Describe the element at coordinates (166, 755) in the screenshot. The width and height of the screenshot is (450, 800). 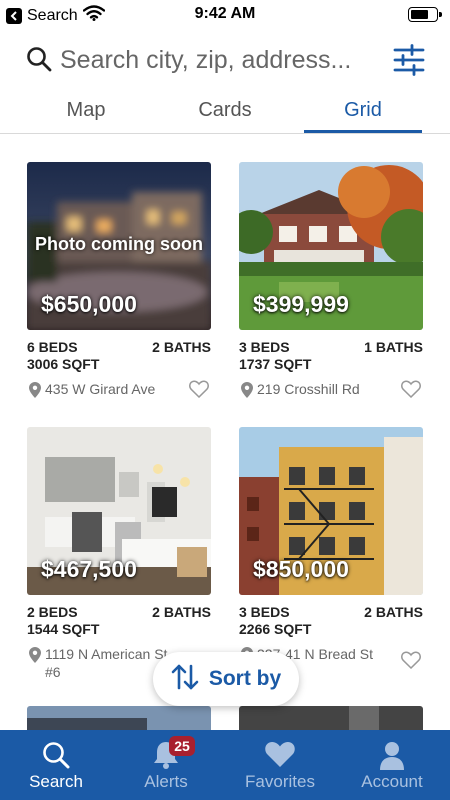
I see `bell-icon` at that location.